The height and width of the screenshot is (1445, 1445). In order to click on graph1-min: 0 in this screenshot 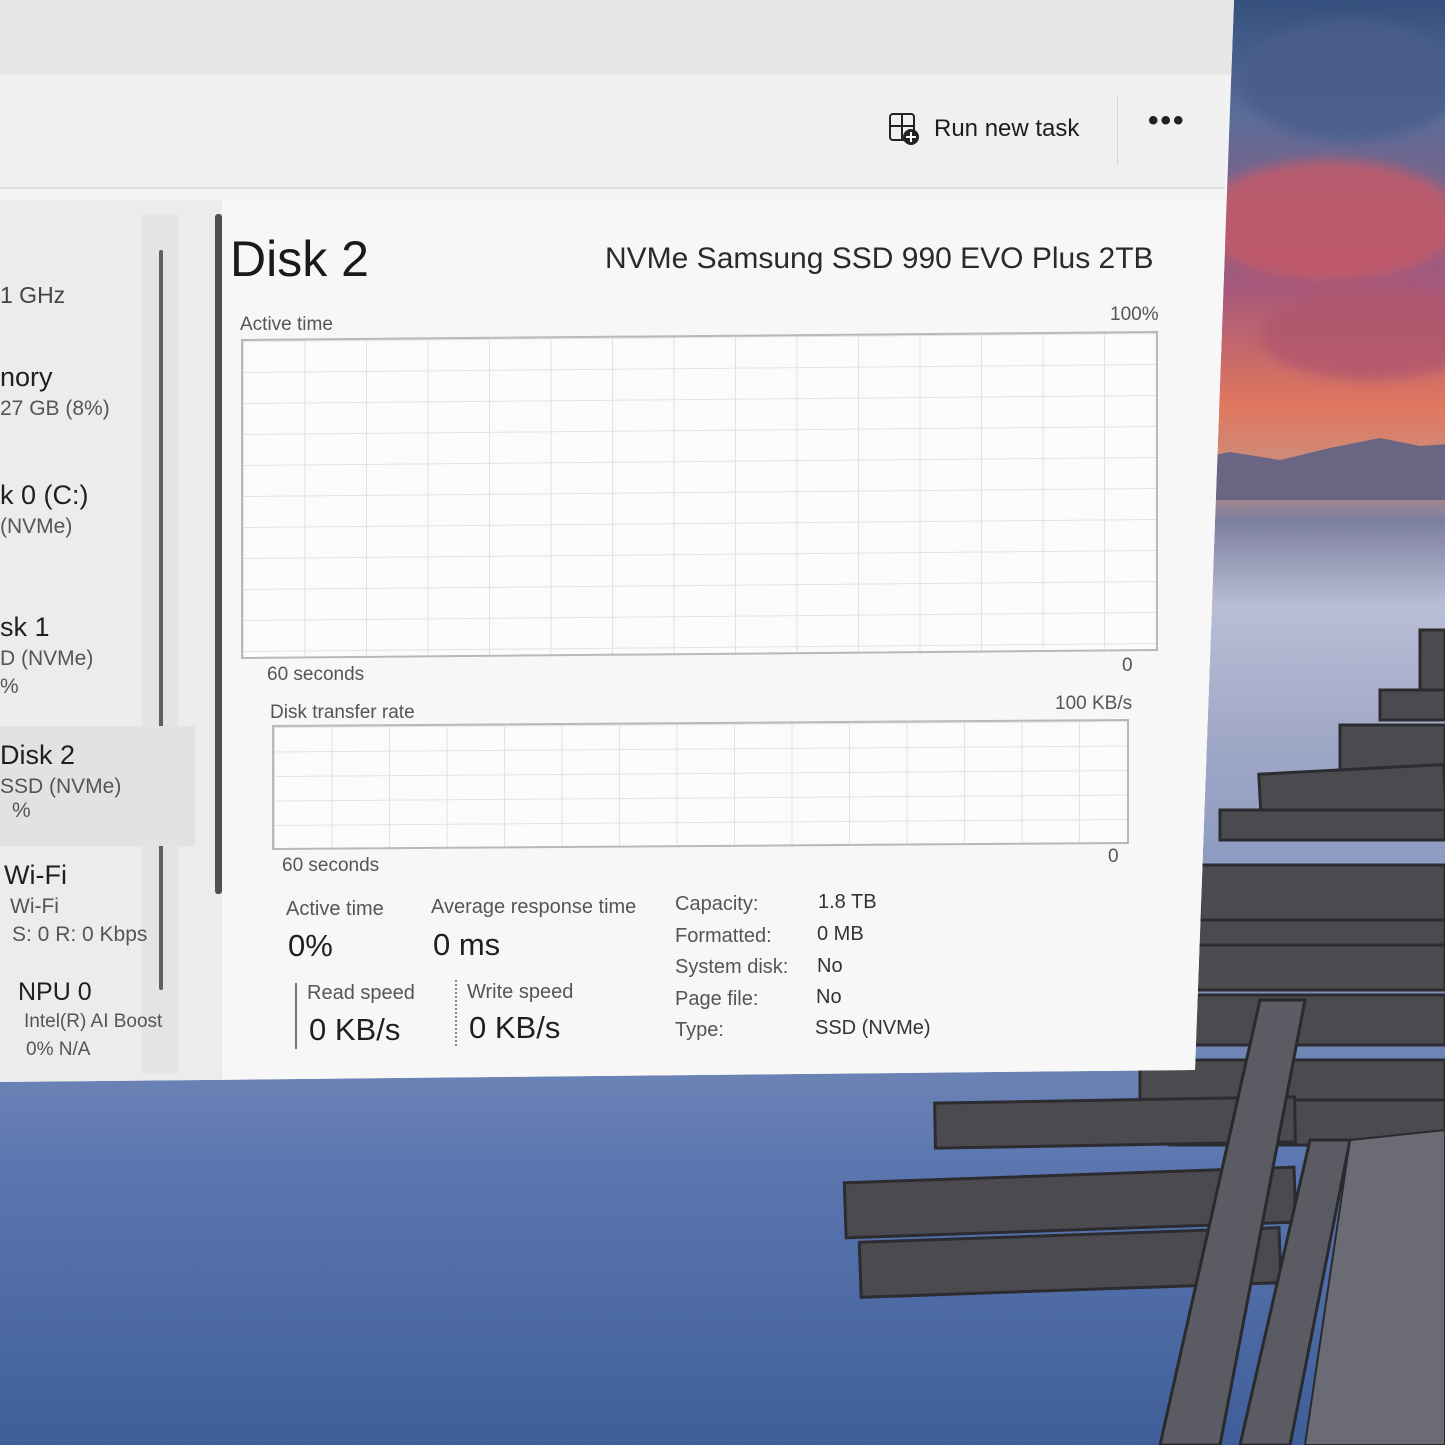, I will do `click(1127, 665)`.